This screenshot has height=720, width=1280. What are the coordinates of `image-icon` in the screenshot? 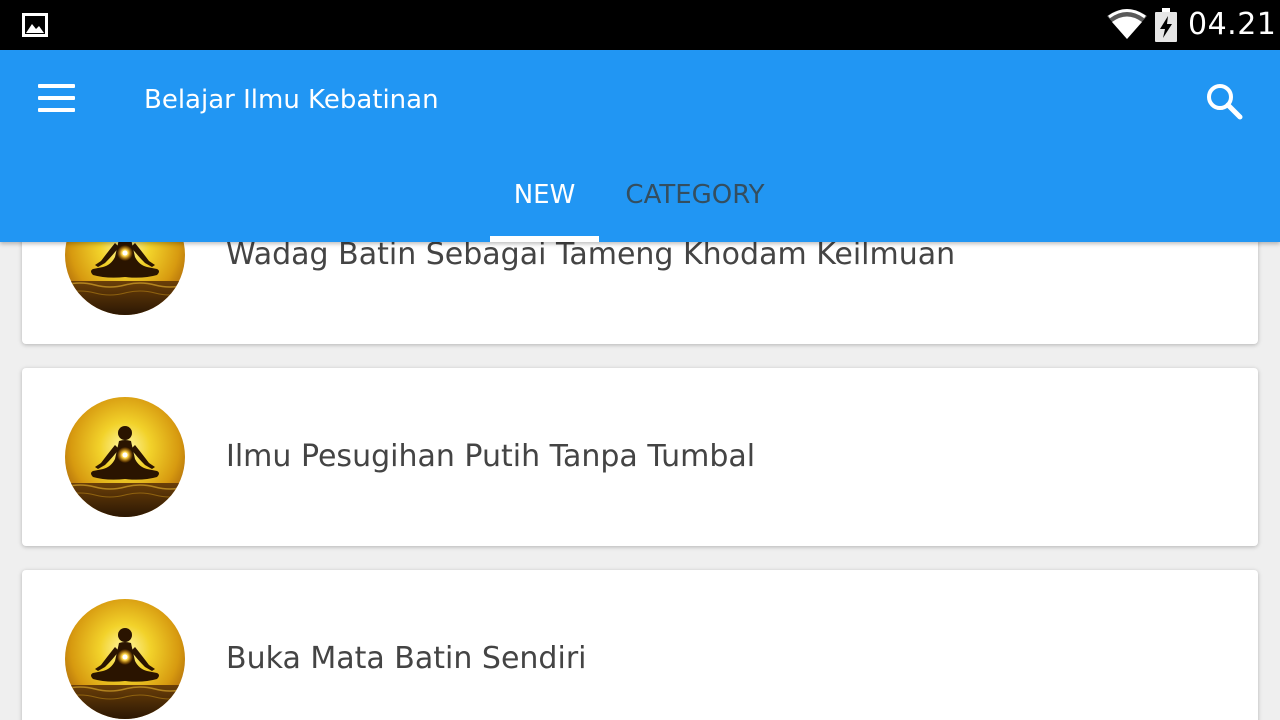 It's located at (35, 25).